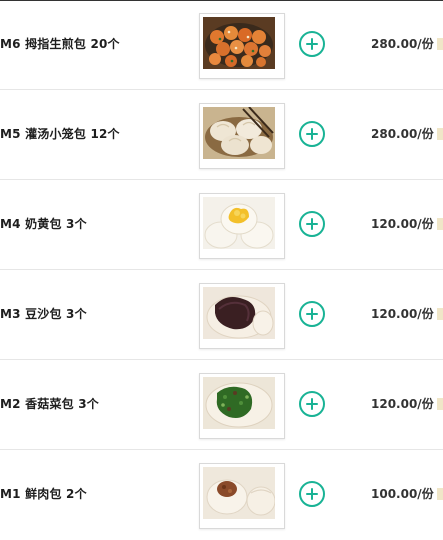  I want to click on item-name: M1 鲜肉包 2个, so click(43, 494).